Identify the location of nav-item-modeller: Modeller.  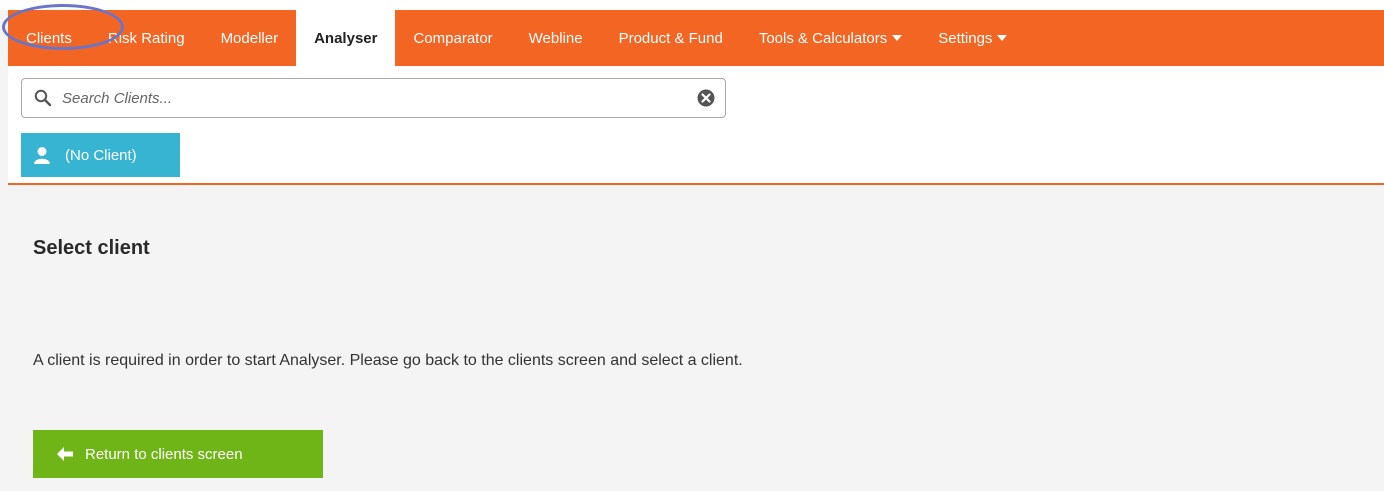
(250, 38).